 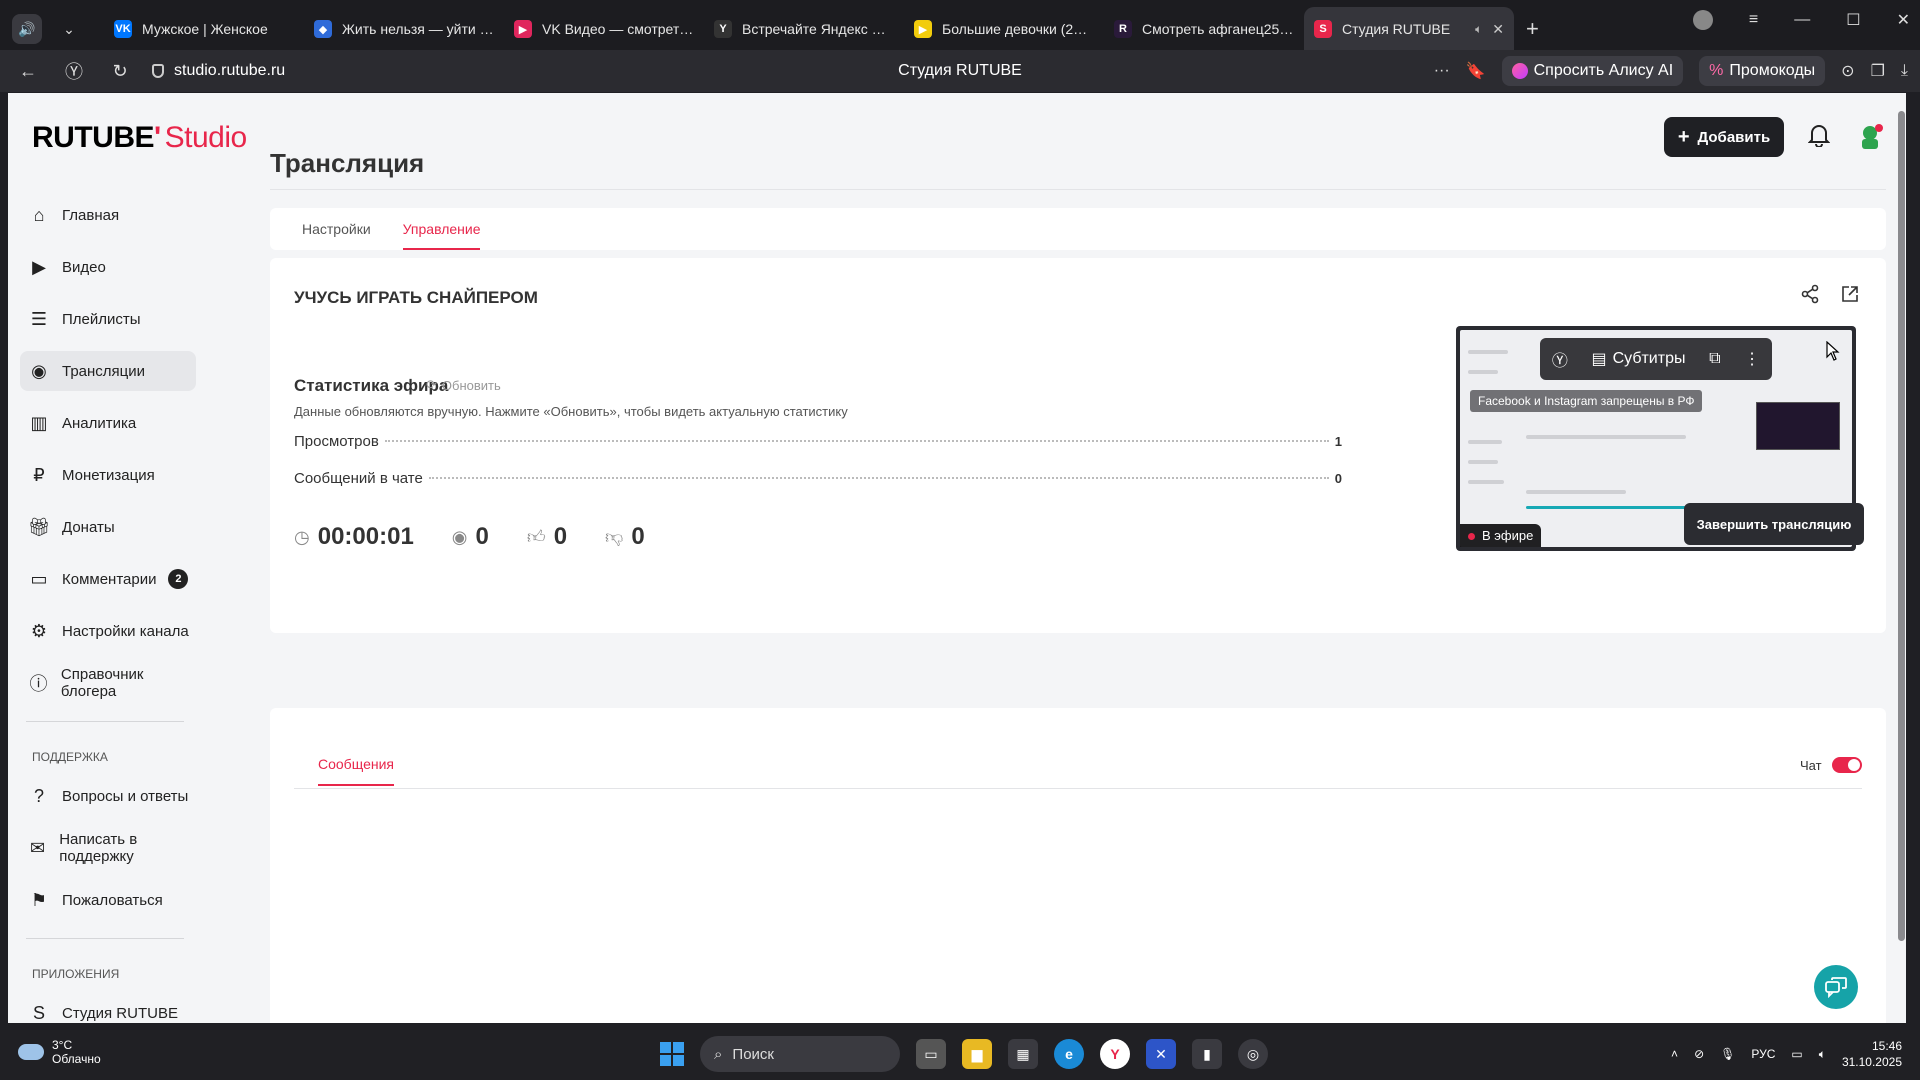 What do you see at coordinates (800, 1054) in the screenshot?
I see `taskbar-search: ⌕ Поиск` at bounding box center [800, 1054].